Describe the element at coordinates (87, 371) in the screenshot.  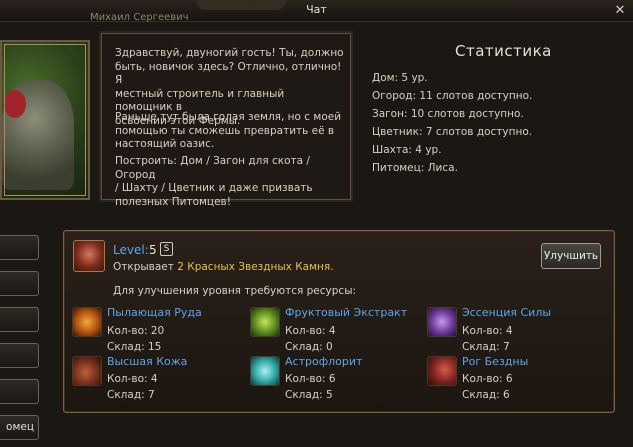
I see `leather-icon` at that location.